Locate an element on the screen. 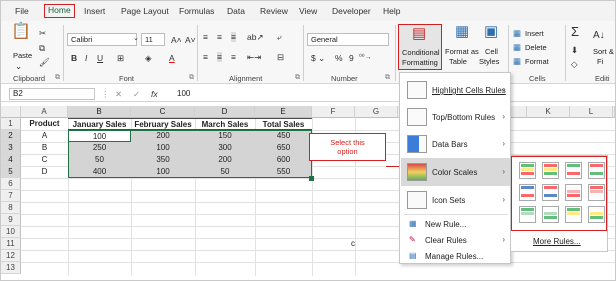  insert-cells-icon: ▦ is located at coordinates (517, 33).